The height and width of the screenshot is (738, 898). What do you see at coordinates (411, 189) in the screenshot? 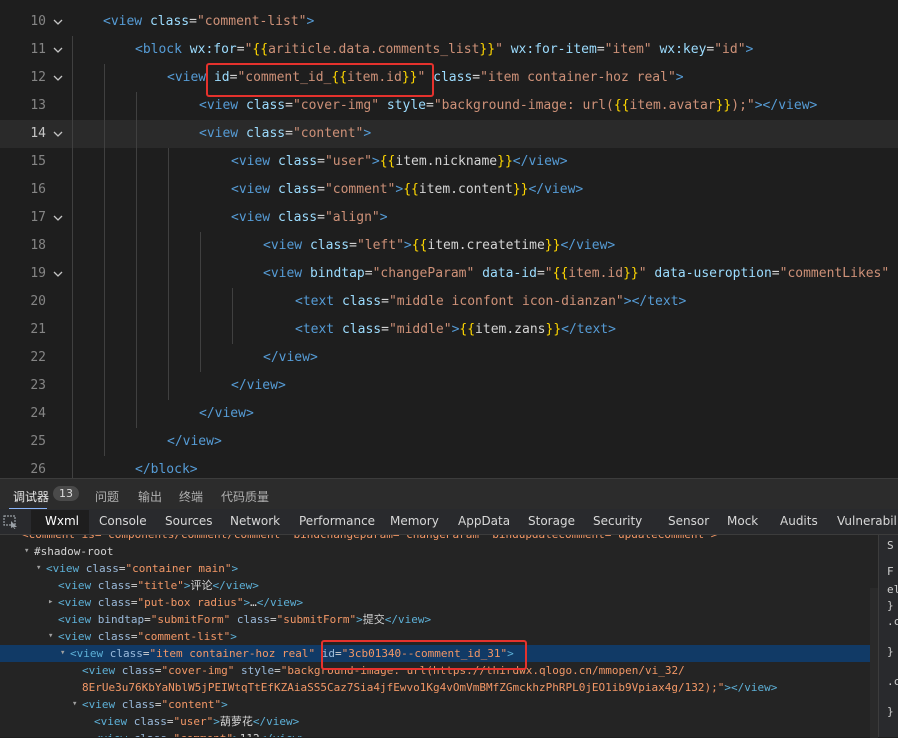
I see `code-token: {{` at bounding box center [411, 189].